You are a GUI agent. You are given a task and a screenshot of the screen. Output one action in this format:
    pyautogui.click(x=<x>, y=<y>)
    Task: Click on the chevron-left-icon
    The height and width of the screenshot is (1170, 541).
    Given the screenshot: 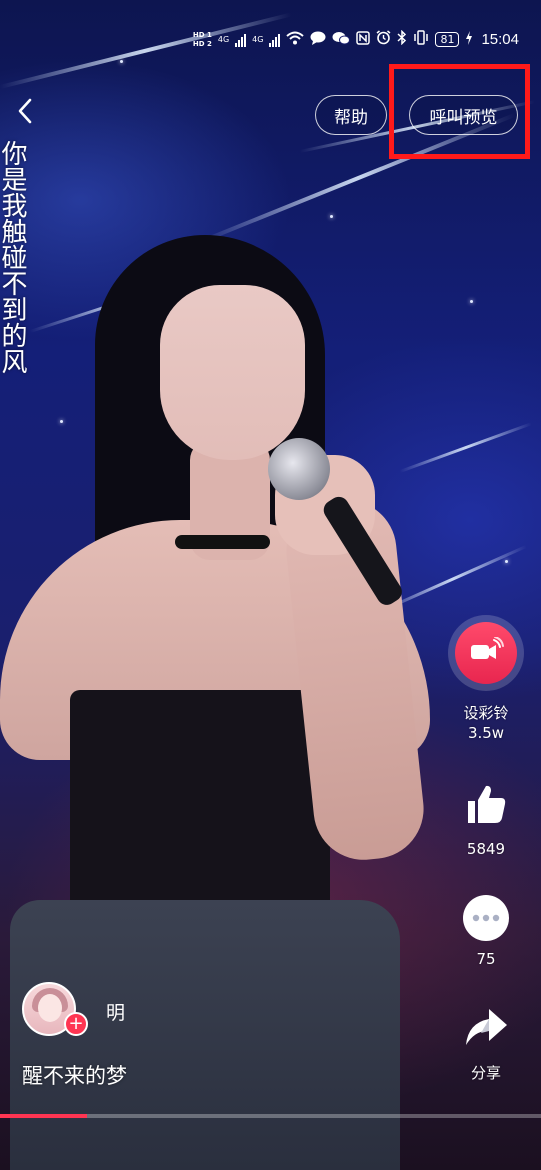 What is the action you would take?
    pyautogui.click(x=25, y=113)
    